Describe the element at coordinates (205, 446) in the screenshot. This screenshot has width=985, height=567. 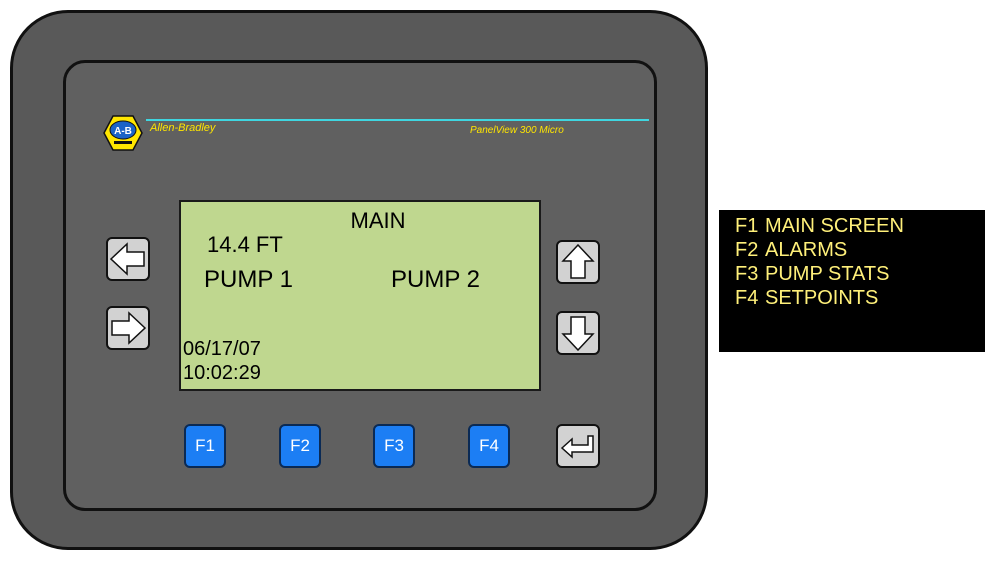
I see `f1-button: F1` at that location.